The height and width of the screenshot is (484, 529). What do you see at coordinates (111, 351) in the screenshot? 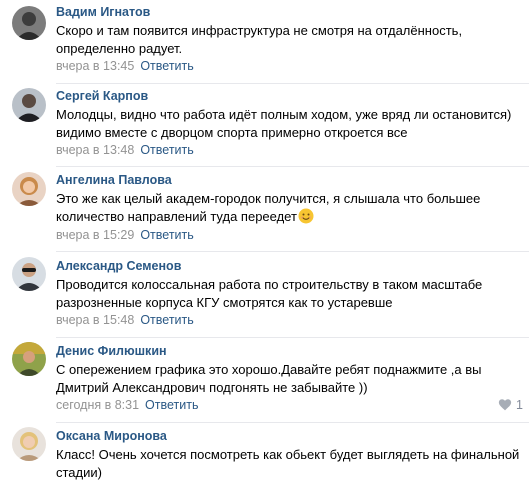
I see `author-name: Денис Филюшкин` at bounding box center [111, 351].